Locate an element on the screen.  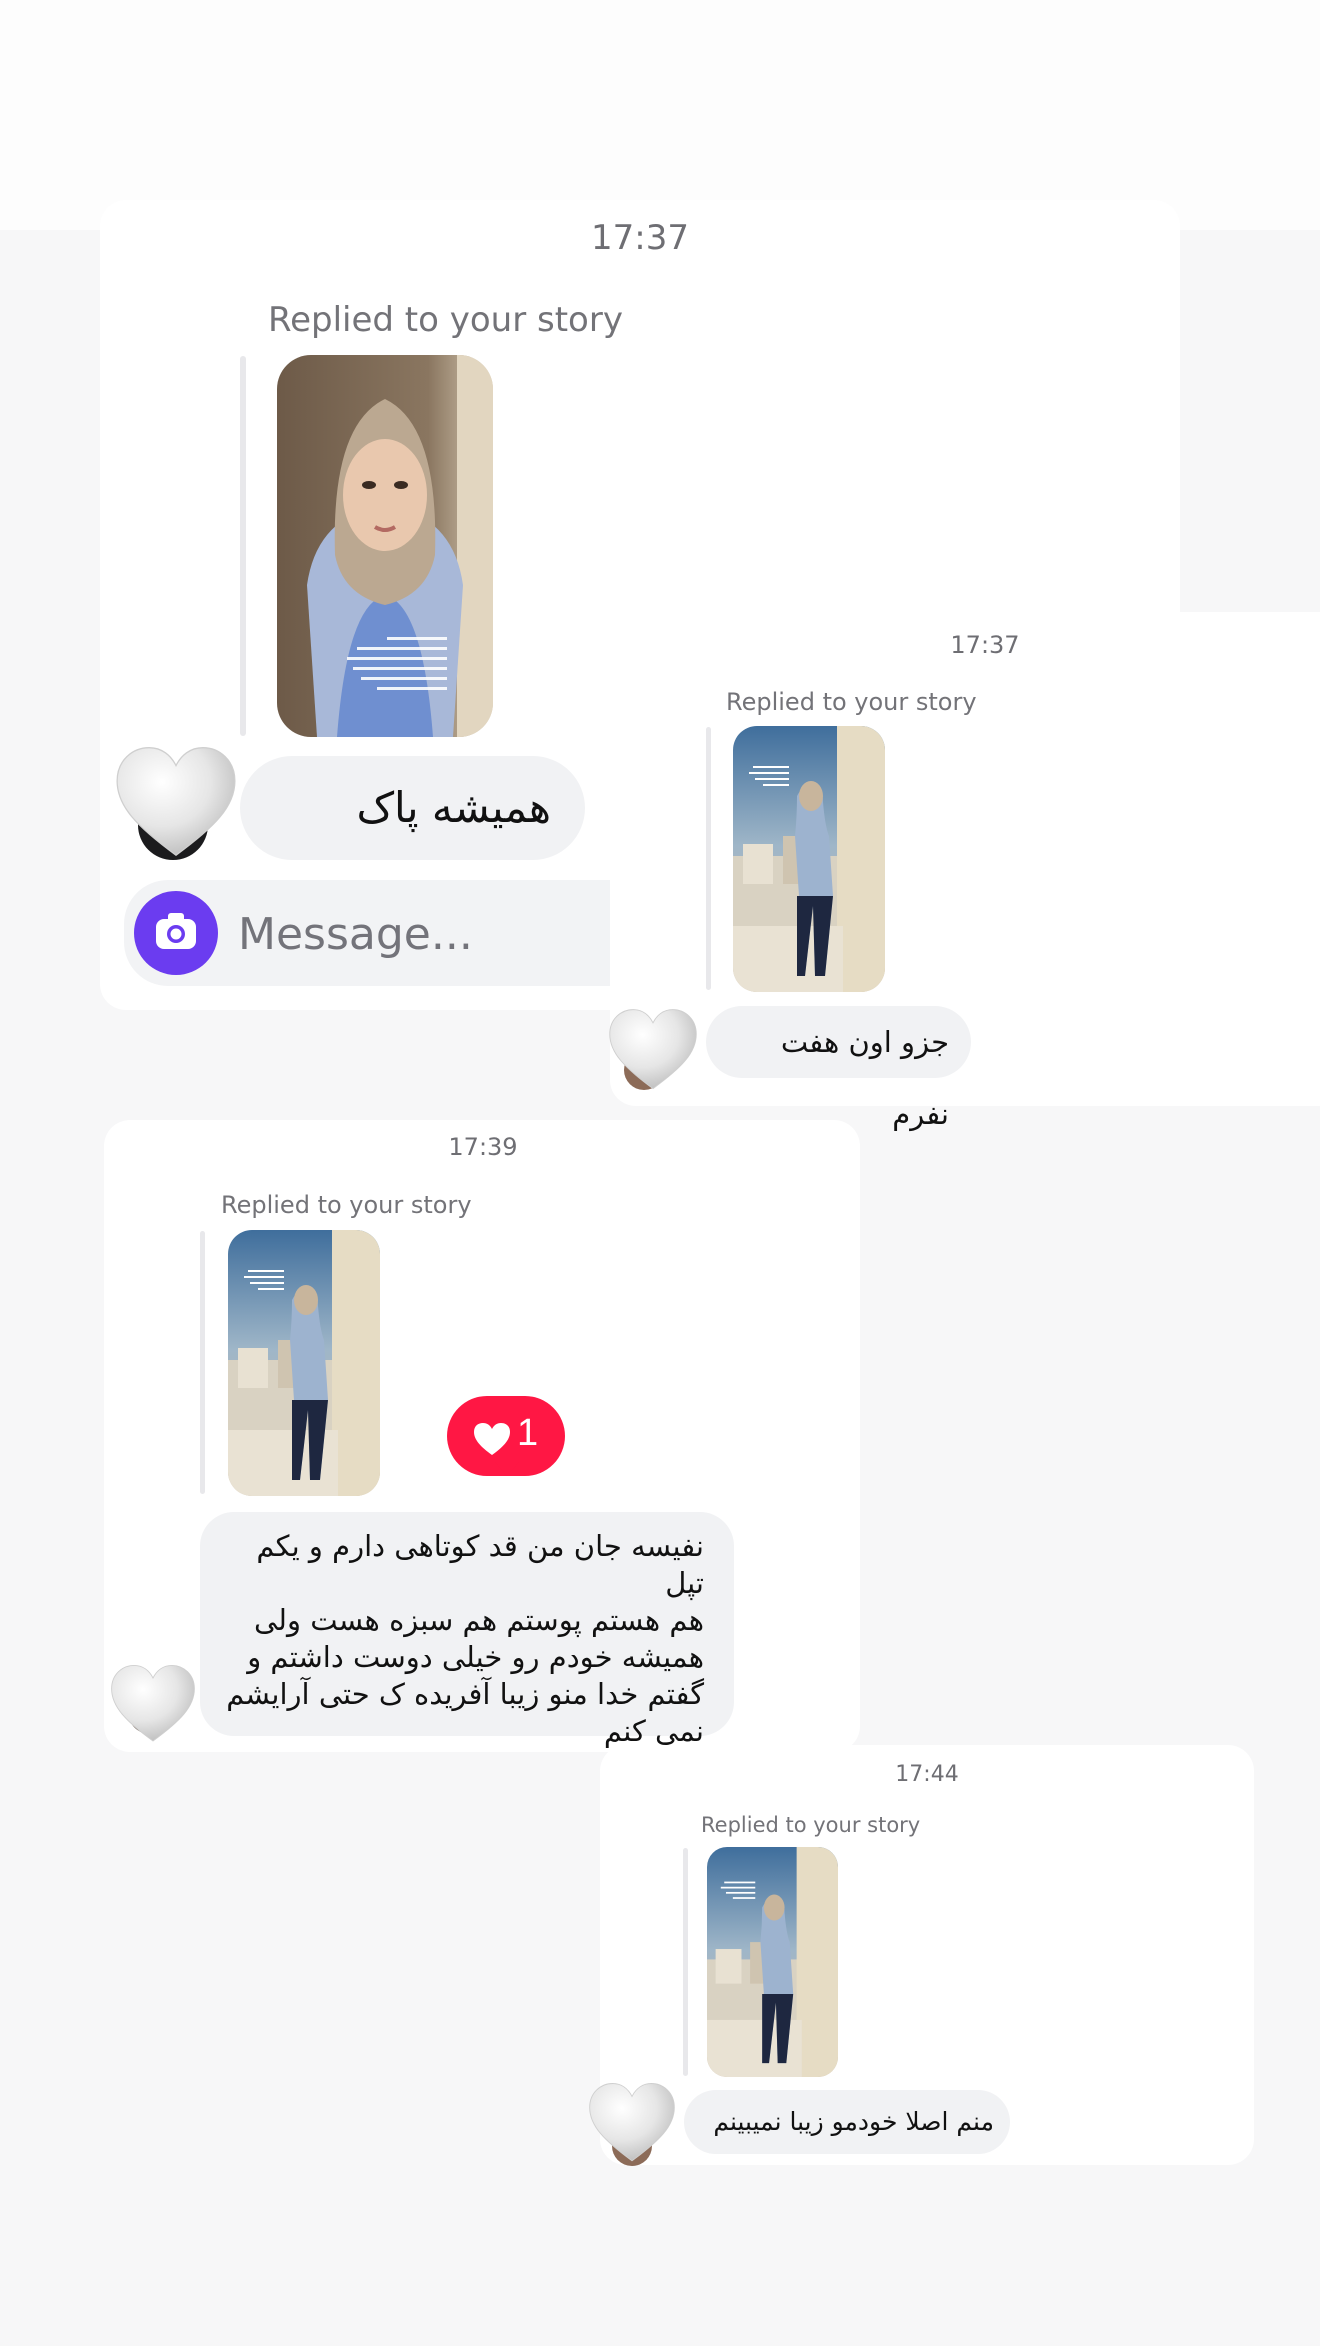
message-bubble: منم اصلا خودمو زیبا نمیبینم is located at coordinates (847, 2122).